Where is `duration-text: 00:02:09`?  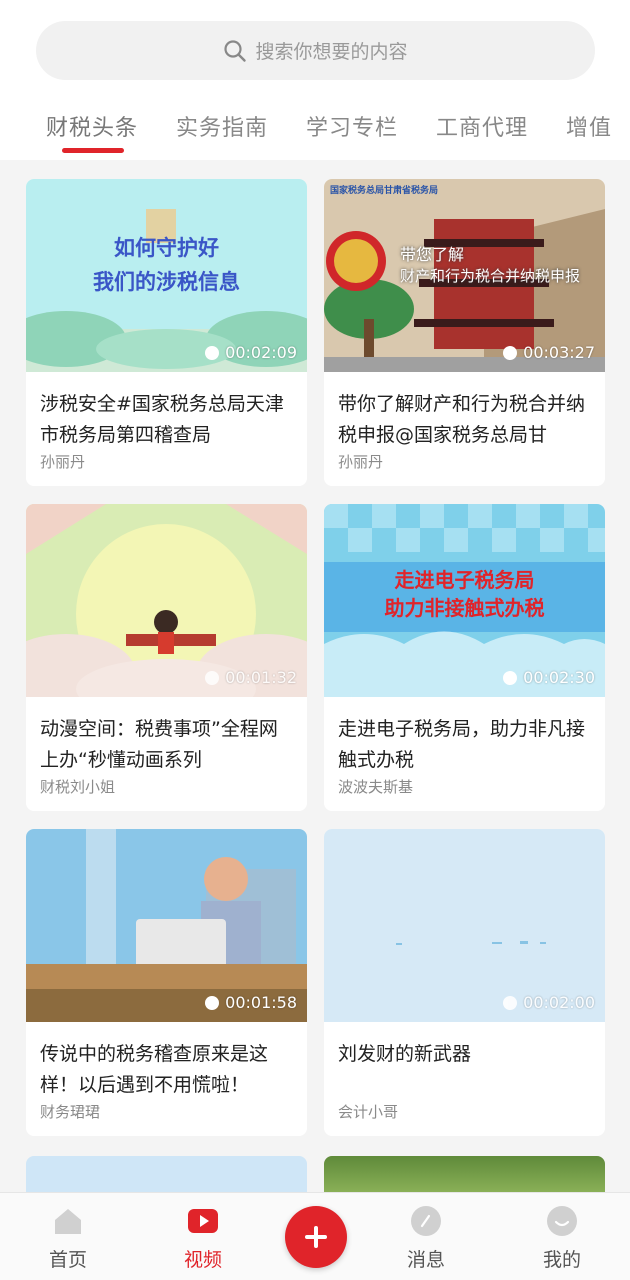 duration-text: 00:02:09 is located at coordinates (261, 352).